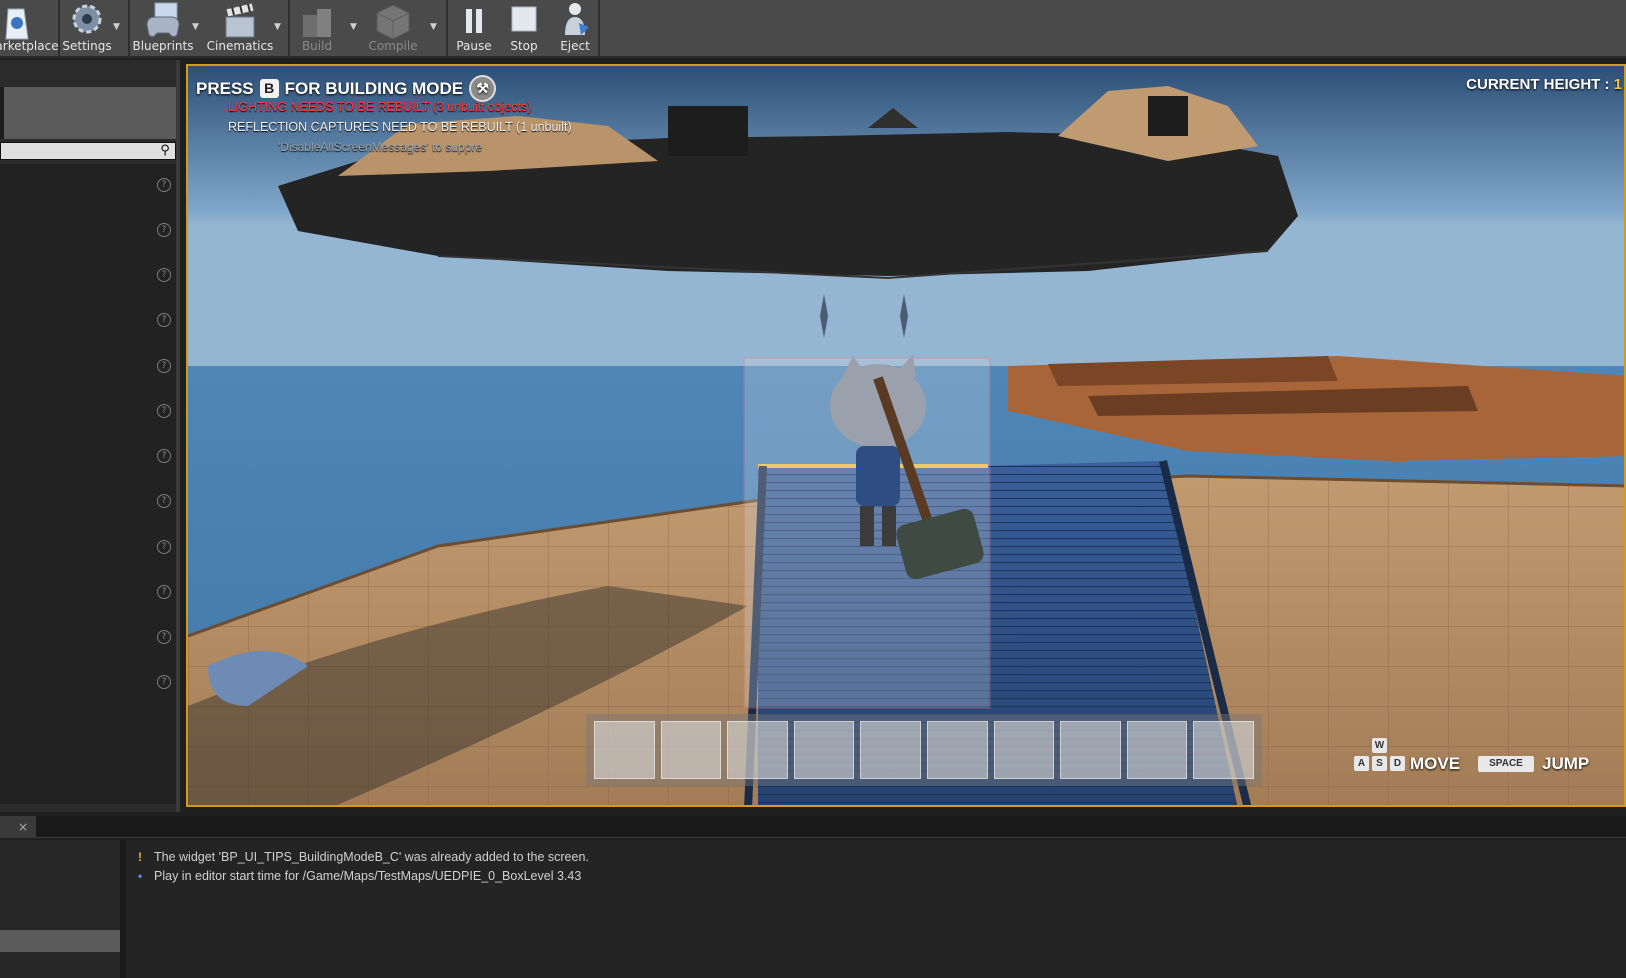 The width and height of the screenshot is (1626, 978). Describe the element at coordinates (317, 46) in the screenshot. I see `build-label: Build` at that location.